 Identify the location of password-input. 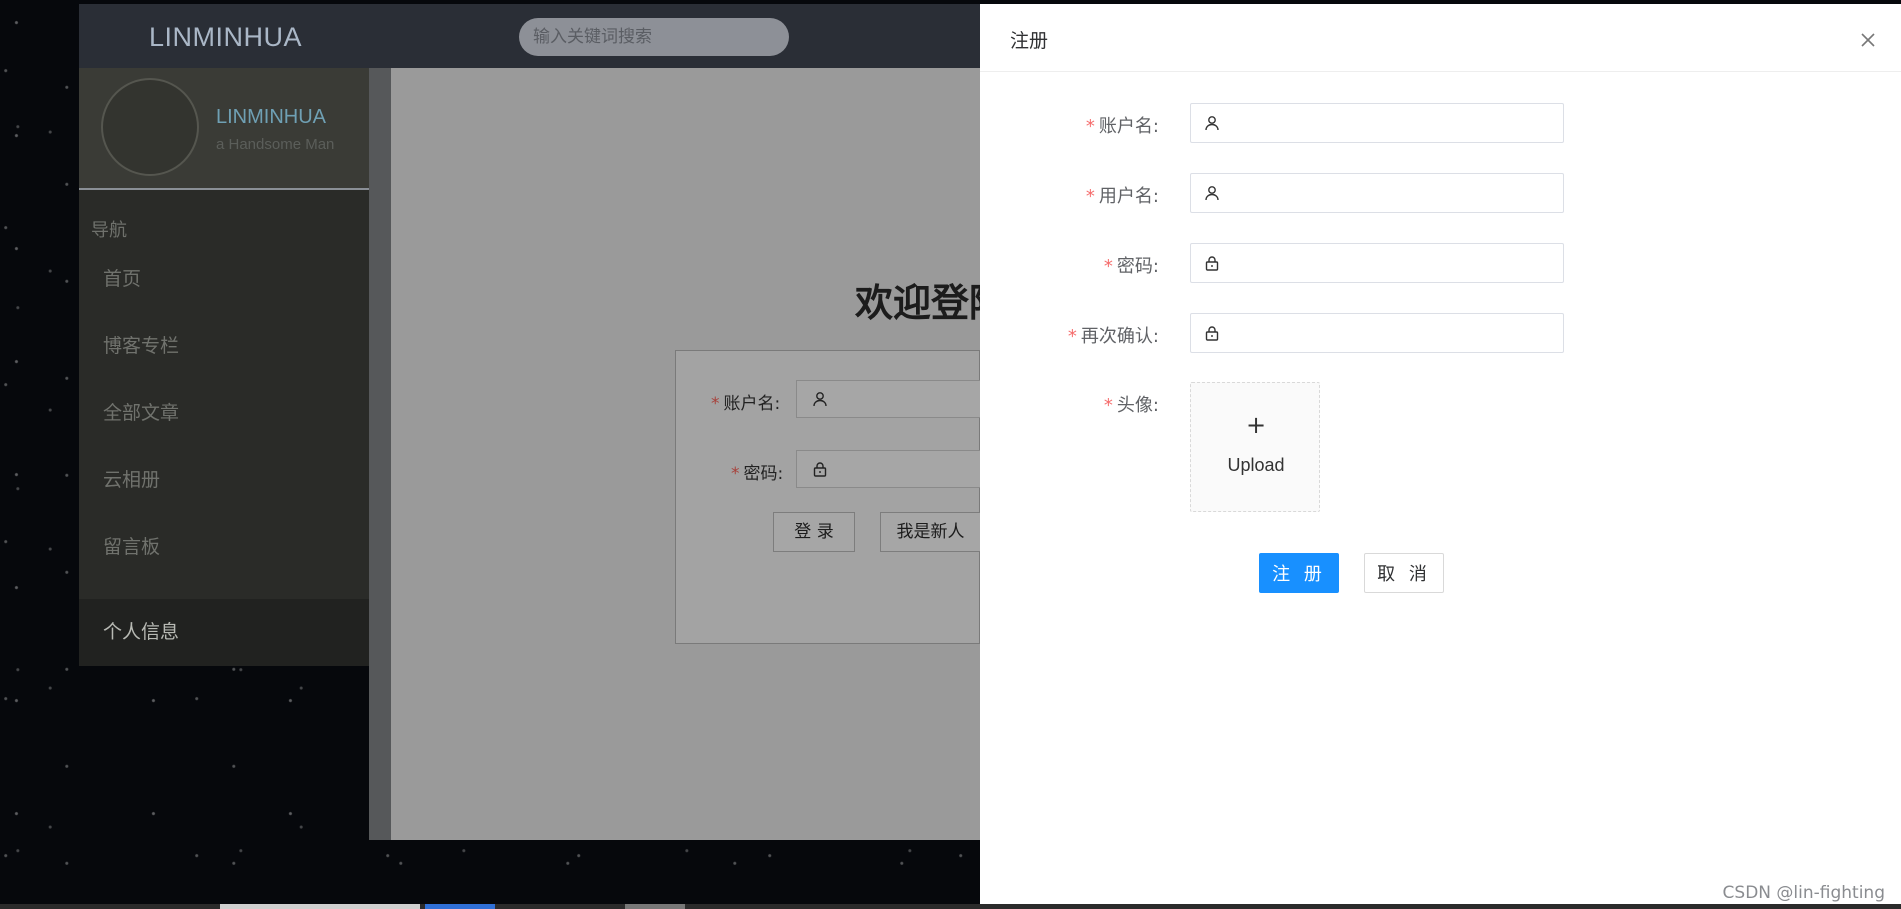
(1377, 263).